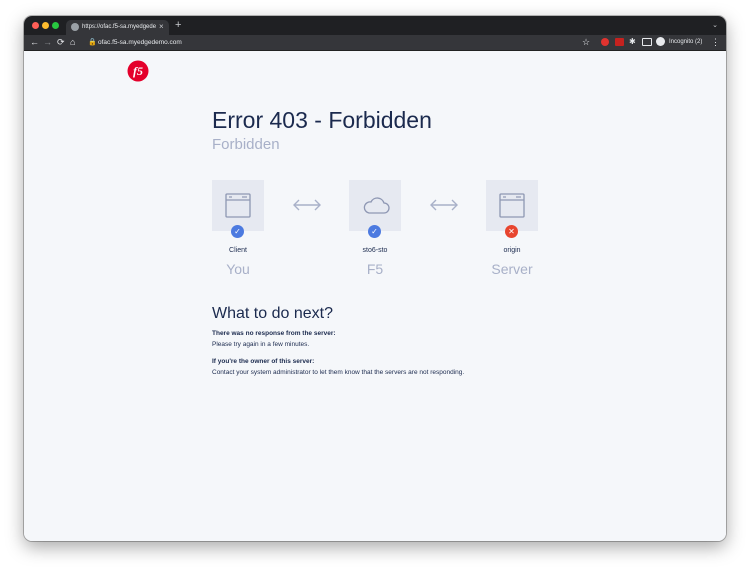 Image resolution: width=750 pixels, height=573 pixels. Describe the element at coordinates (35, 25) in the screenshot. I see `window-close-button` at that location.